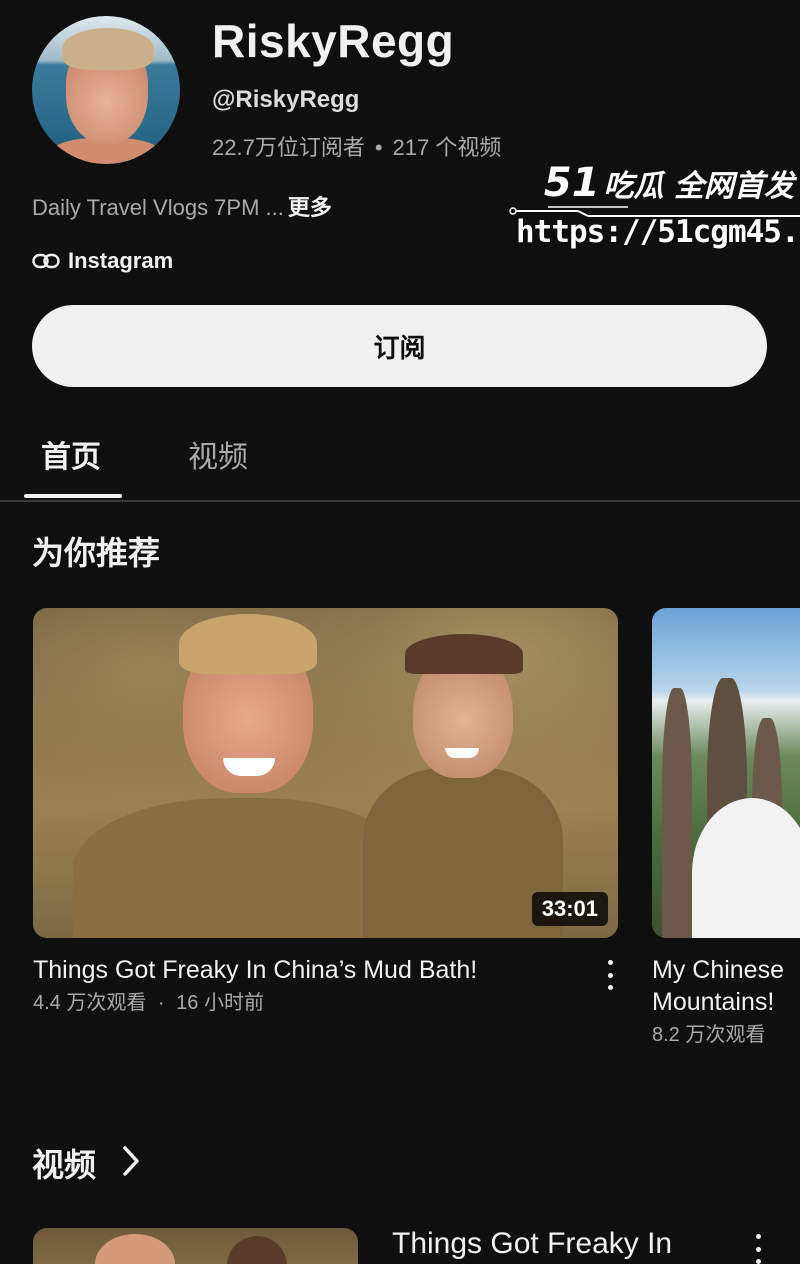  What do you see at coordinates (121, 260) in the screenshot?
I see `link-label: Instagram` at bounding box center [121, 260].